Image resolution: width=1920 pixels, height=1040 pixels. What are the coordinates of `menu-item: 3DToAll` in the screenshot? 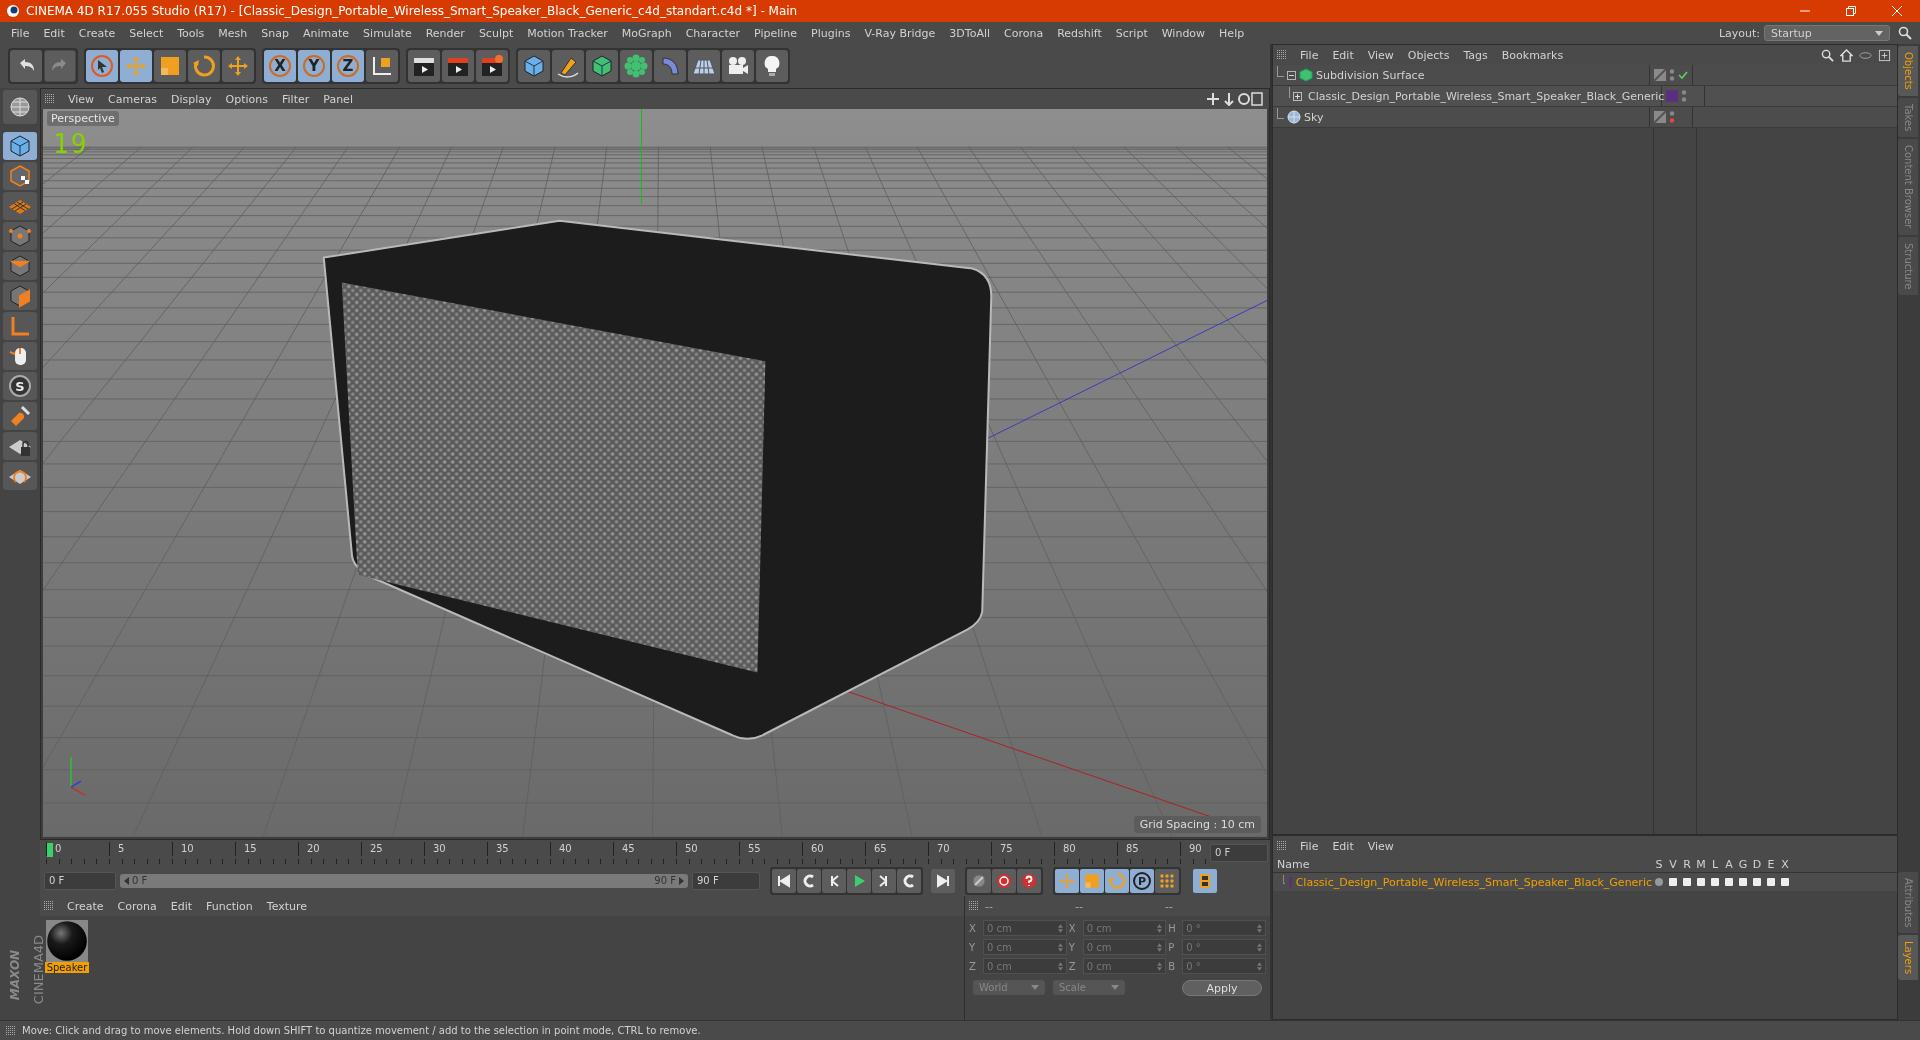 It's located at (969, 33).